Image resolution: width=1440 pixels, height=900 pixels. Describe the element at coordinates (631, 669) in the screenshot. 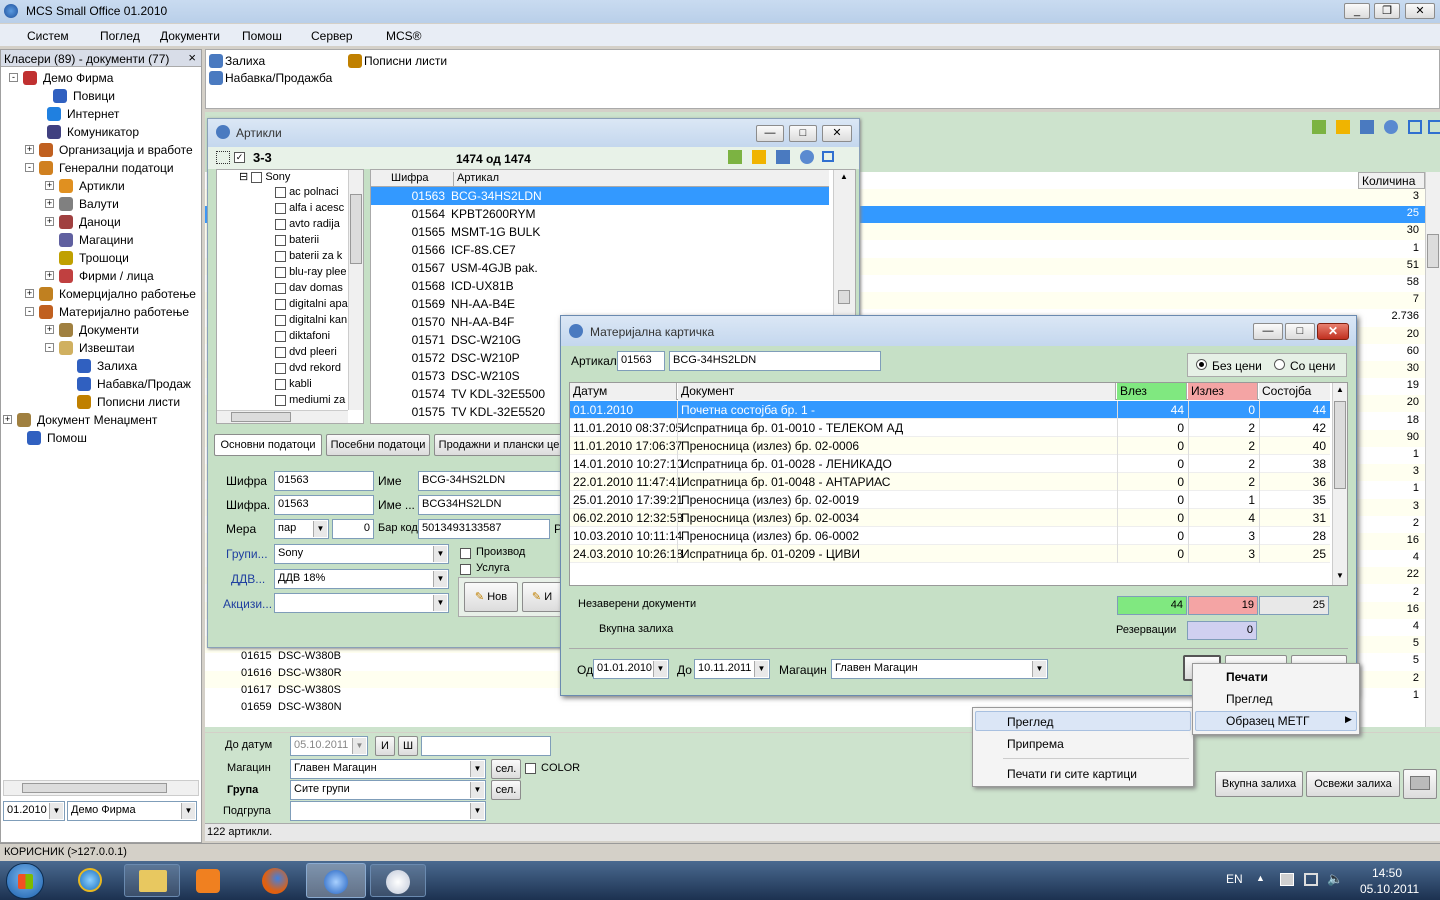

I see `od-date-field: 01.01.2010 ▼` at that location.